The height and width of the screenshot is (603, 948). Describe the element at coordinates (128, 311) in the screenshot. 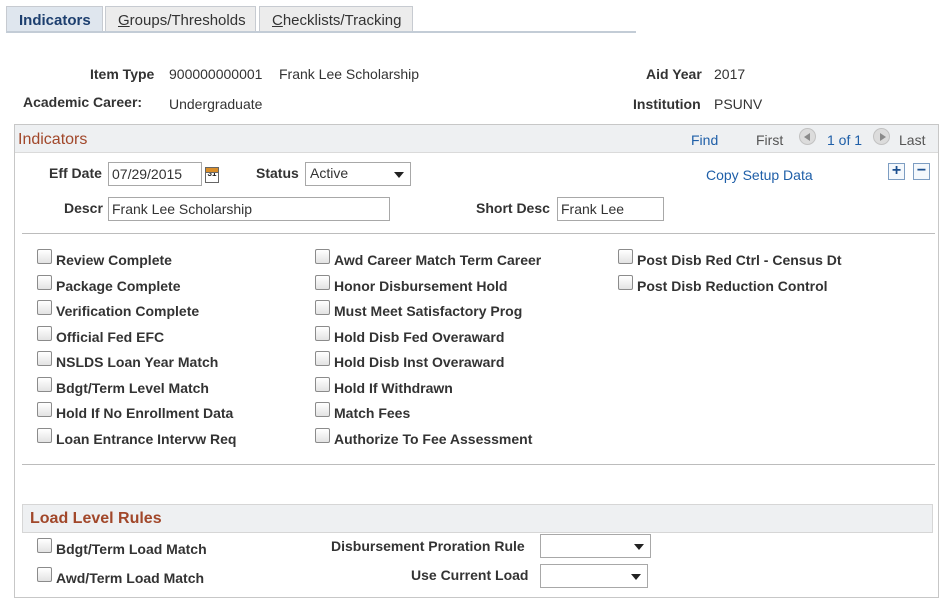

I see `verification-complete-label: Verification Complete` at that location.